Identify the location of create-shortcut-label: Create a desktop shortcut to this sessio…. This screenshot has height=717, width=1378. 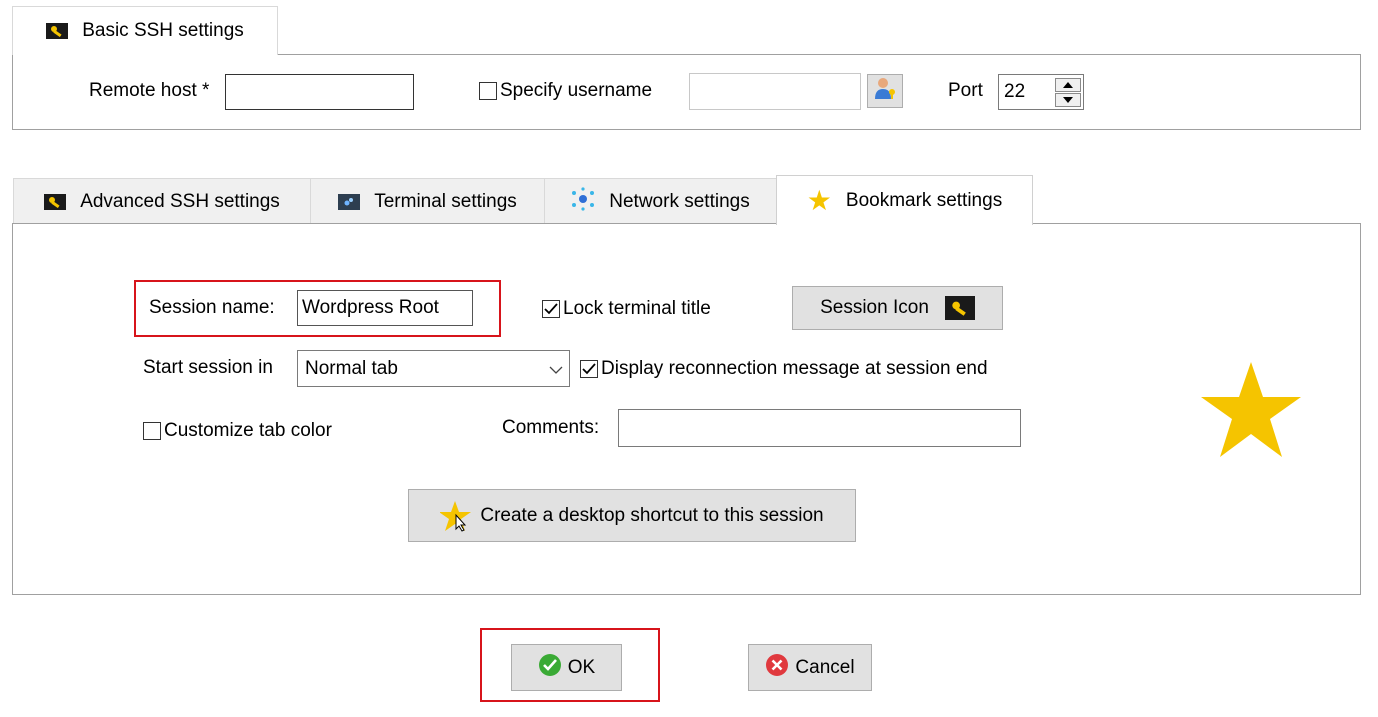
(652, 515).